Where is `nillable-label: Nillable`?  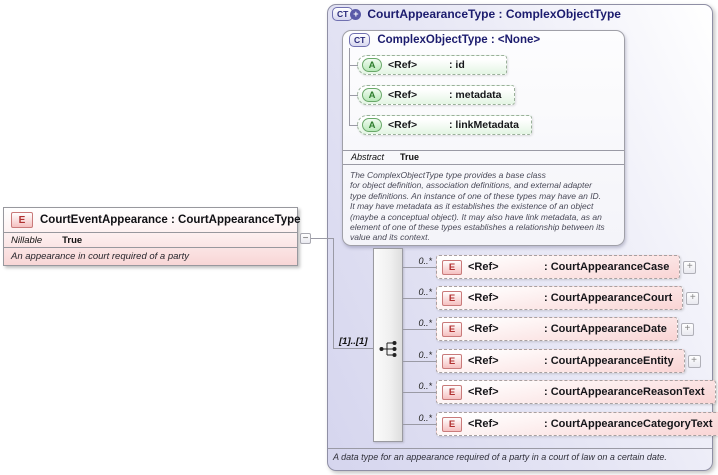 nillable-label: Nillable is located at coordinates (27, 240).